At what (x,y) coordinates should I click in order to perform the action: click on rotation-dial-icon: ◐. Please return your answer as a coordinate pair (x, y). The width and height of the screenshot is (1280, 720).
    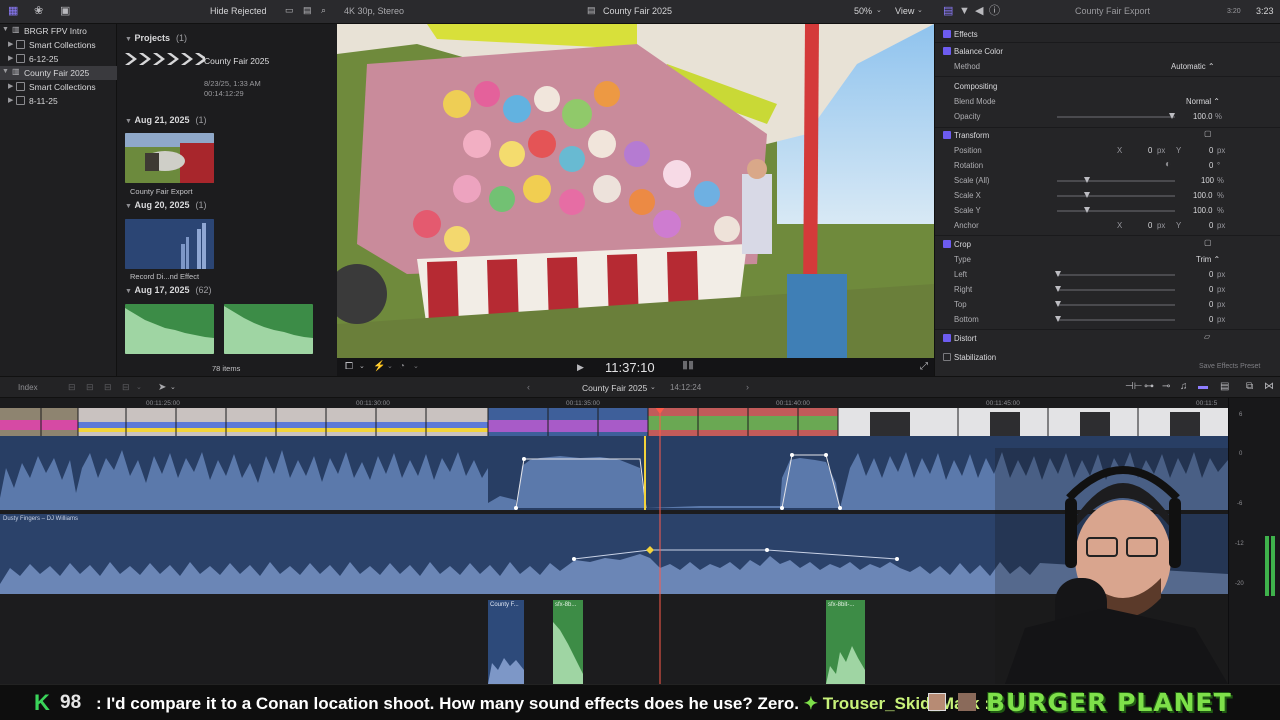
    Looking at the image, I should click on (1168, 165).